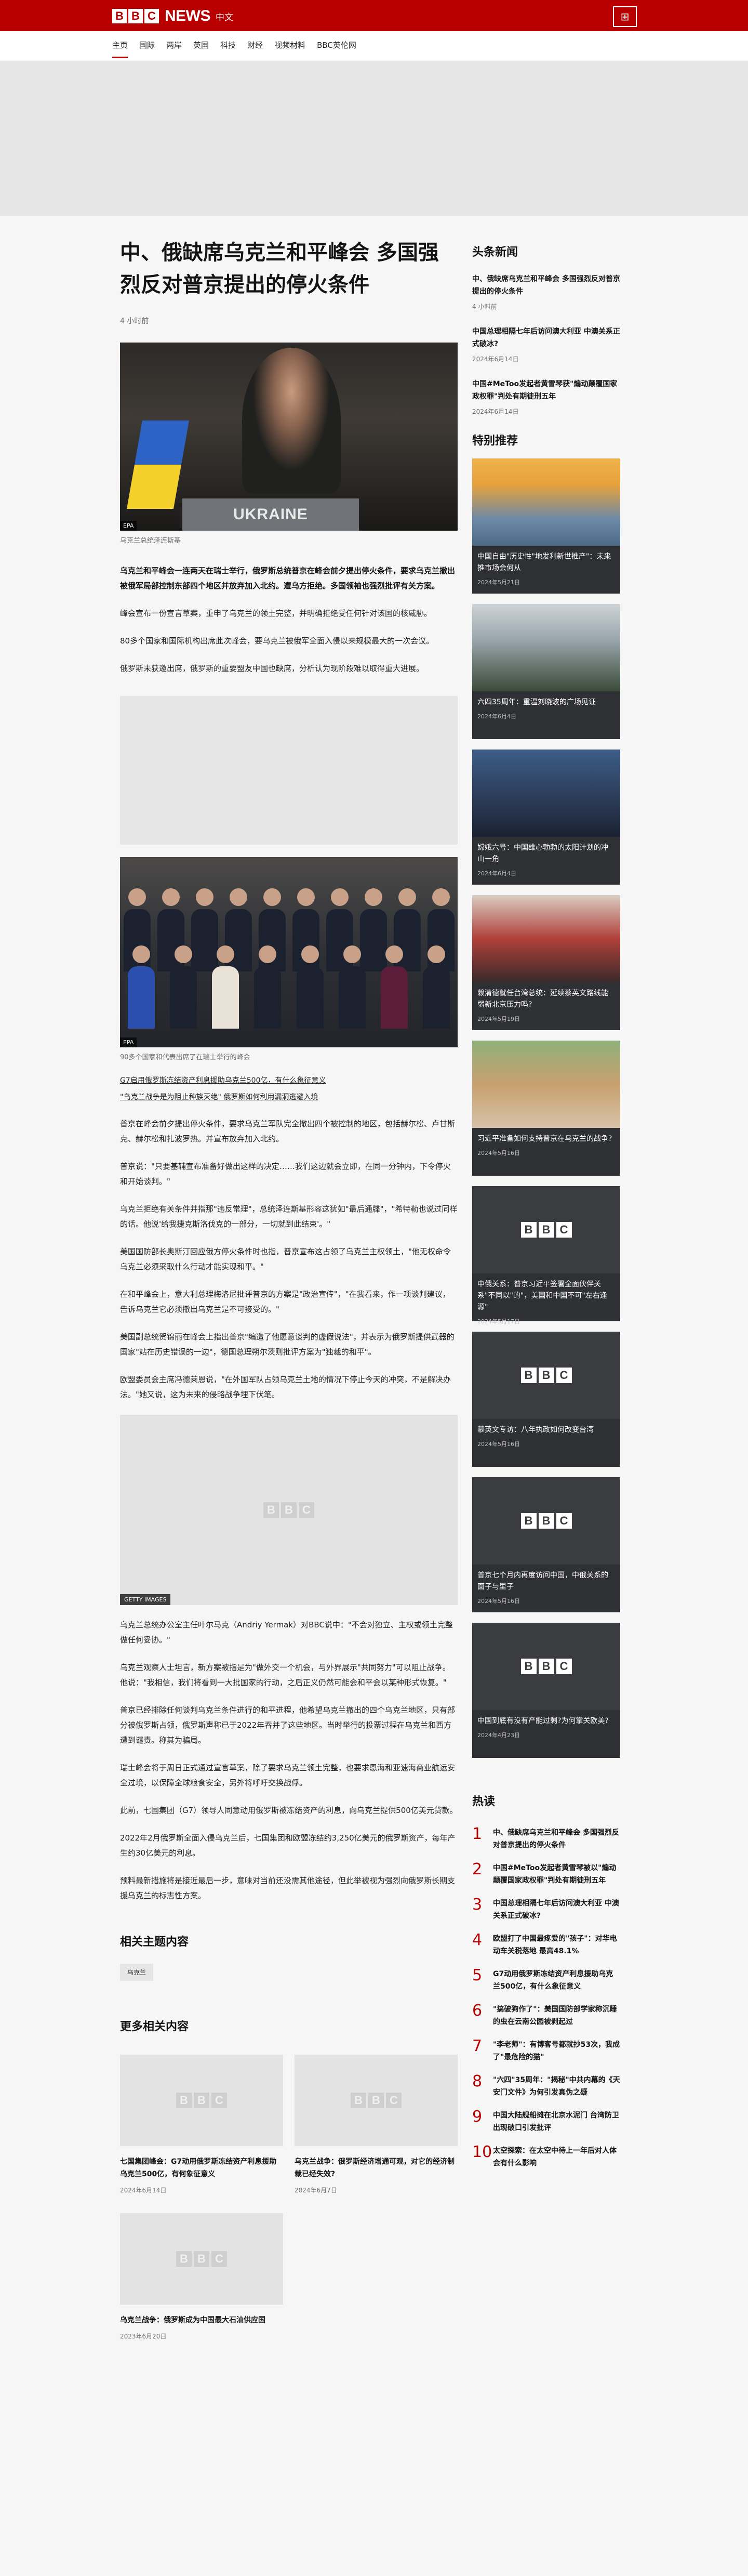 This screenshot has width=748, height=2576. I want to click on feature-card: B B C 中国到底有没有产能过剩?为何掌关欧美? 2024年4月23日, so click(546, 1690).